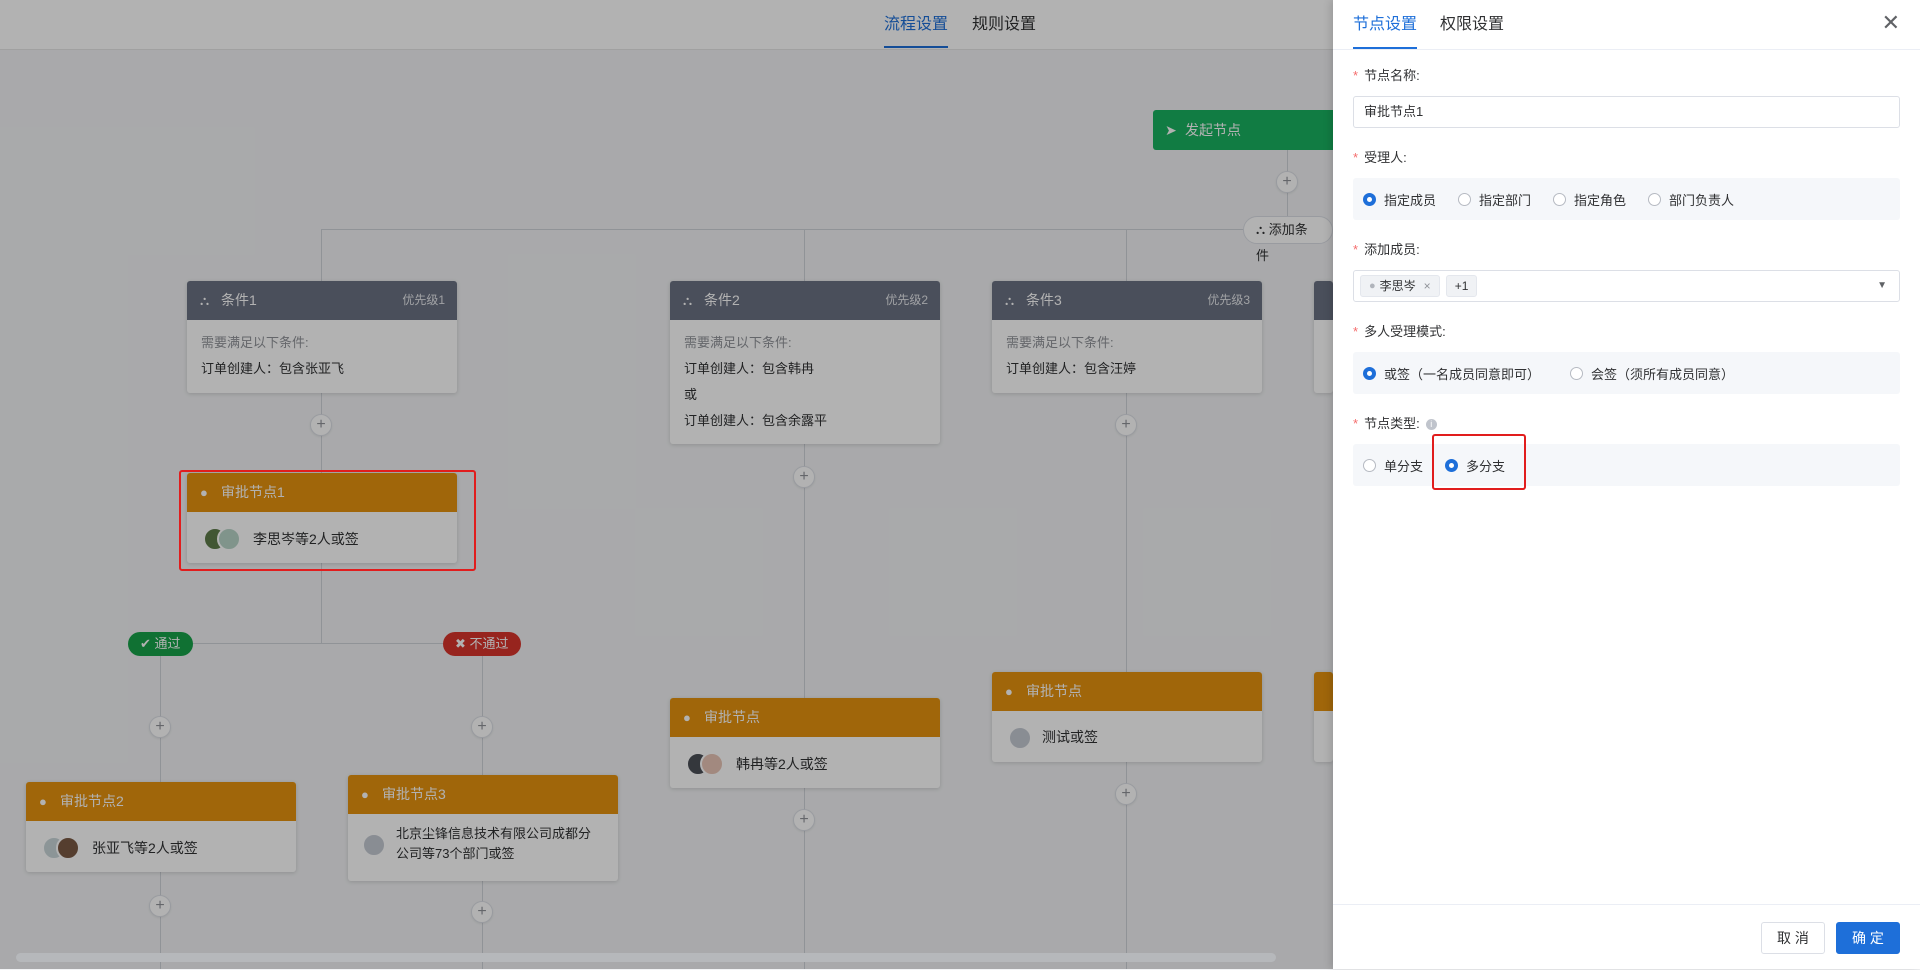  I want to click on node-name-label: * 节点名称:, so click(1386, 75).